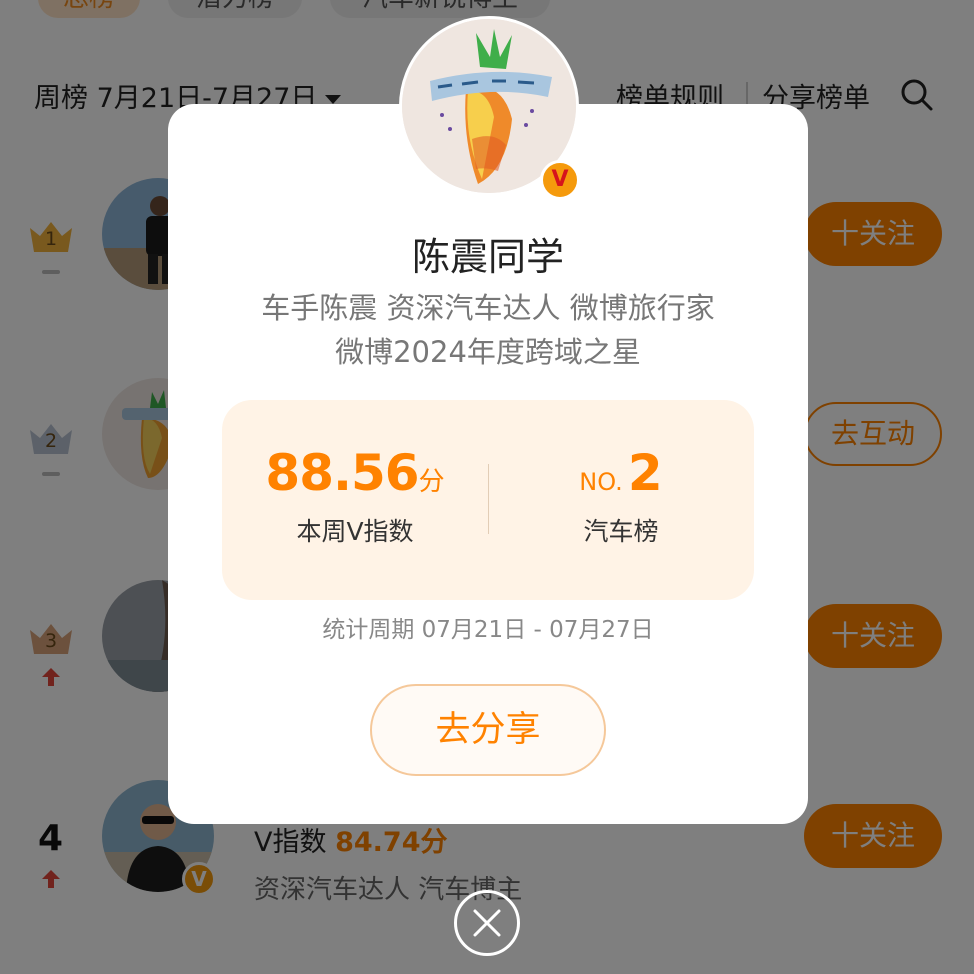 The height and width of the screenshot is (974, 974). Describe the element at coordinates (487, 257) in the screenshot. I see `profile-name: 陈震同学` at that location.